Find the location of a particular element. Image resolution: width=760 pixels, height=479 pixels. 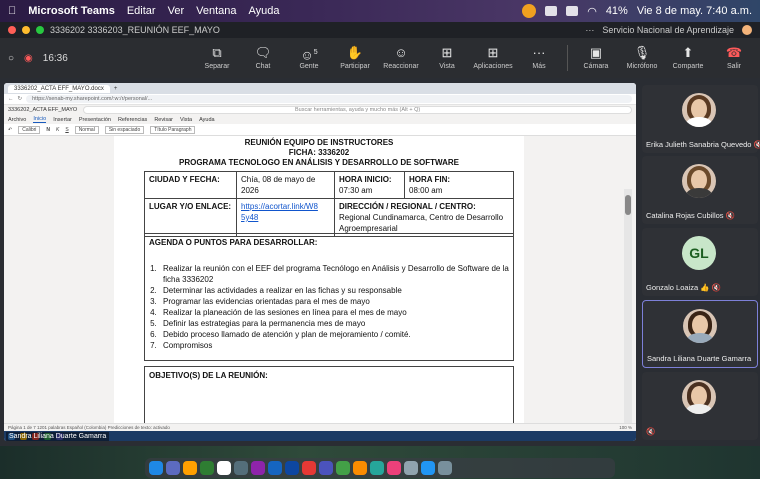

camera-button: ▣ Cámara is located at coordinates (596, 58).